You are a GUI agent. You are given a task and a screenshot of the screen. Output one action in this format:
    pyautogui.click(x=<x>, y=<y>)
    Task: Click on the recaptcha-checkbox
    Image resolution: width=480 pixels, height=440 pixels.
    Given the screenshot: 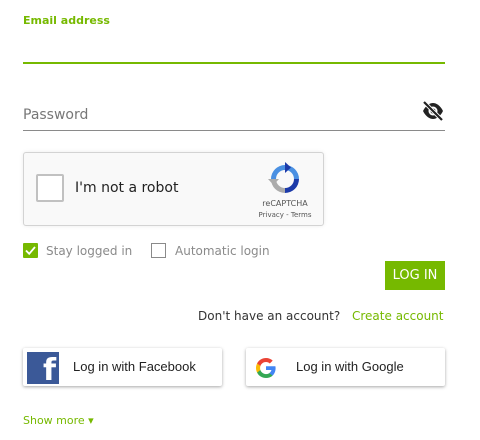 What is the action you would take?
    pyautogui.click(x=50, y=188)
    